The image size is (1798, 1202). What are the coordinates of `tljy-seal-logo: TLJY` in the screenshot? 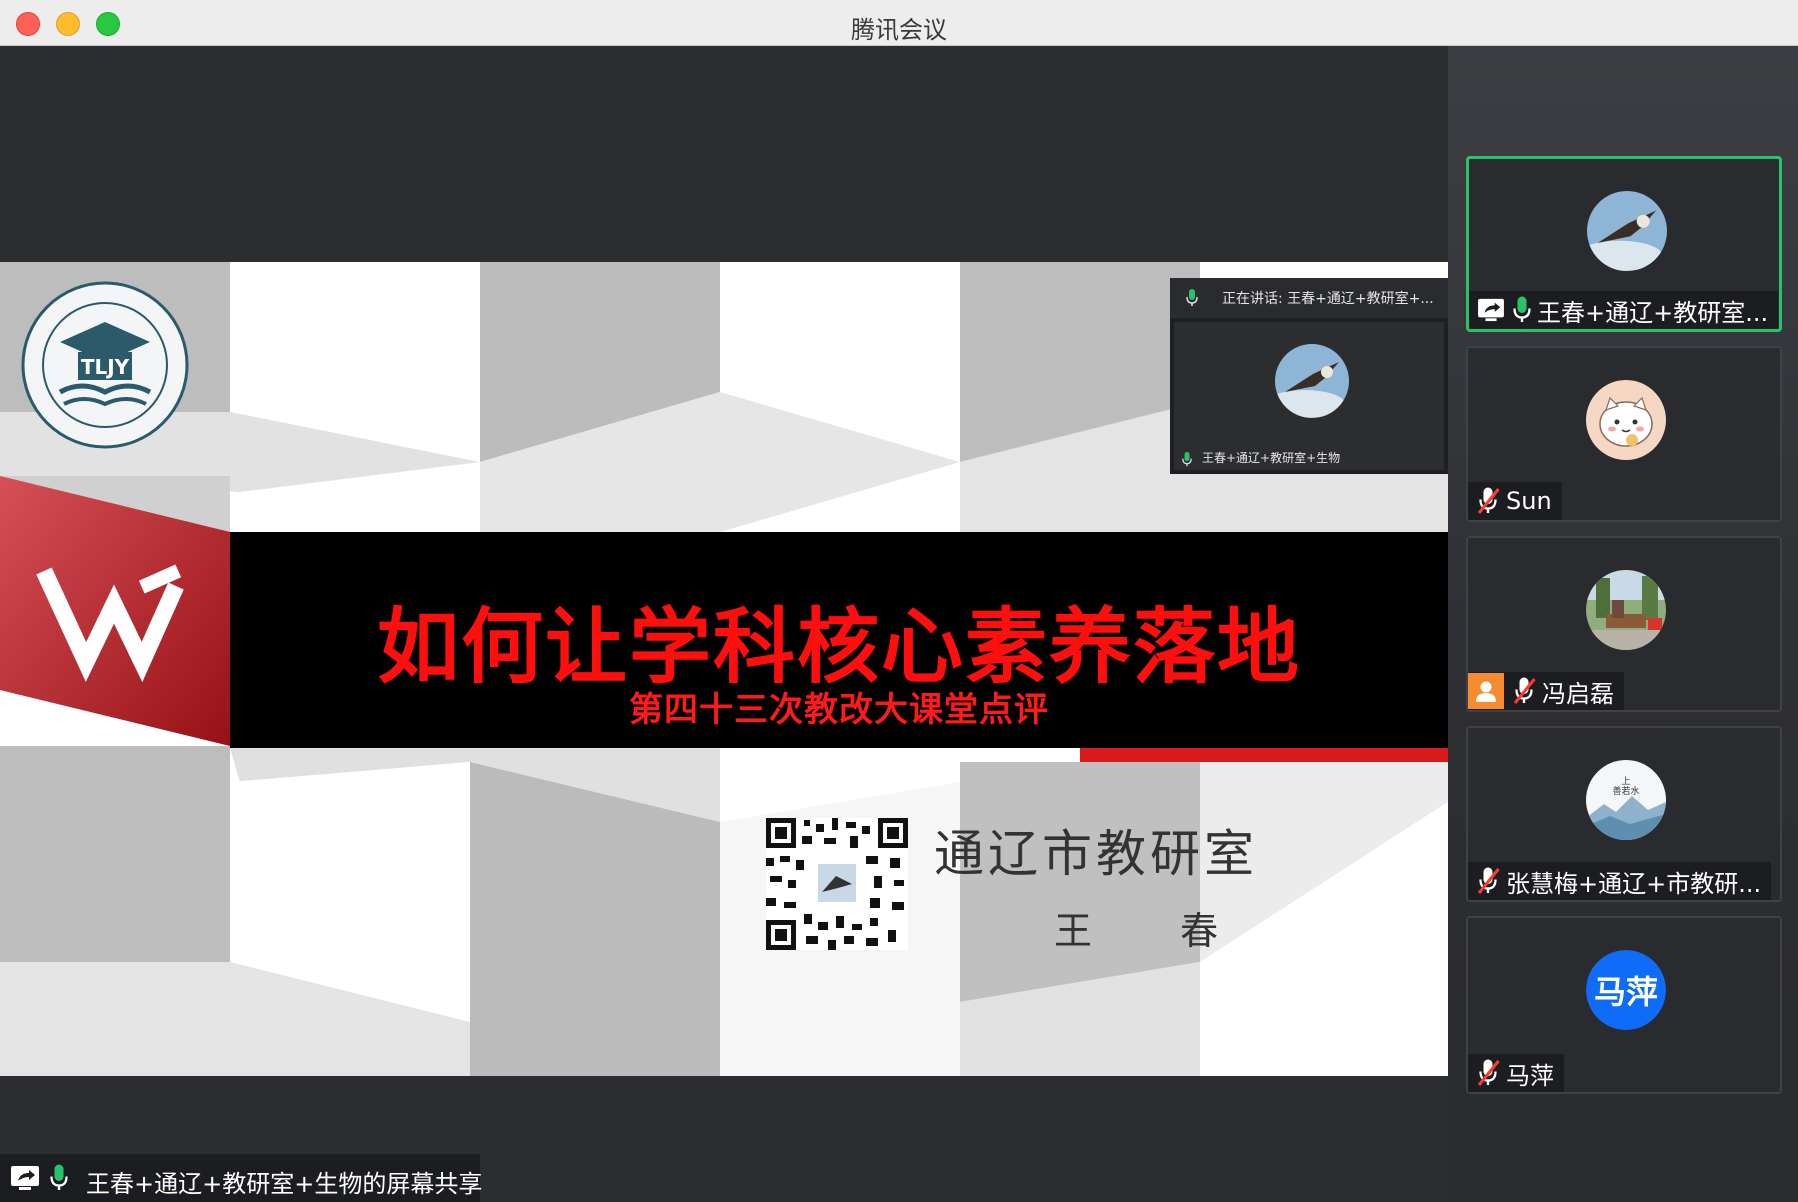 It's located at (105, 365).